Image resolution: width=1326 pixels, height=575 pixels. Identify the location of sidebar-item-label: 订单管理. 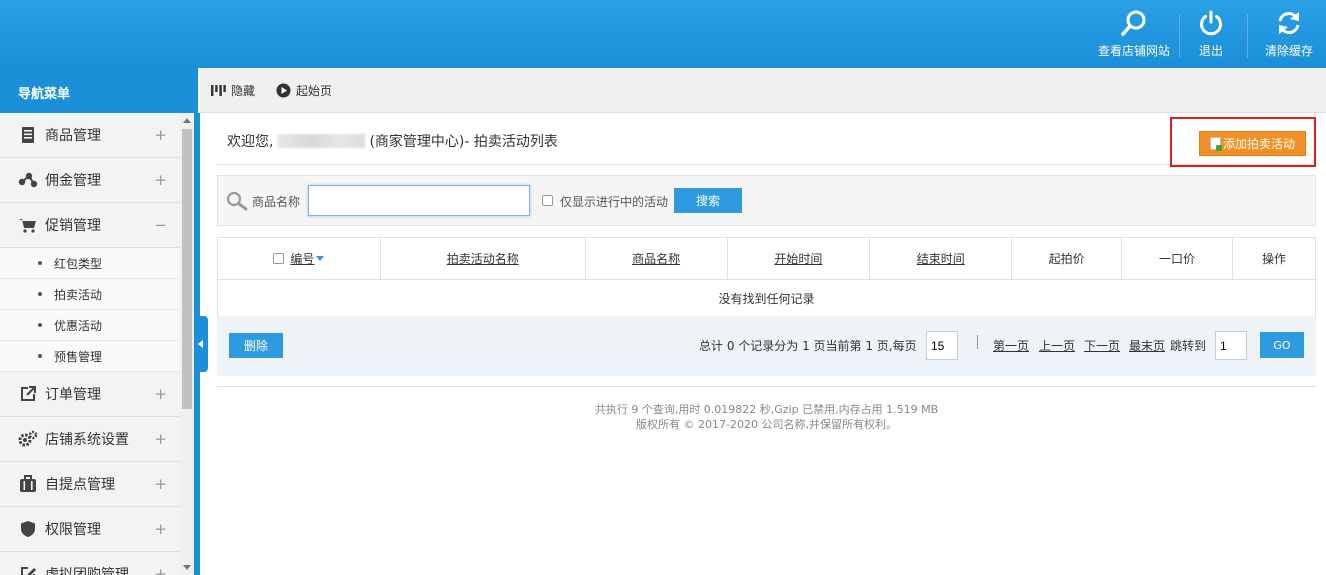
(73, 395).